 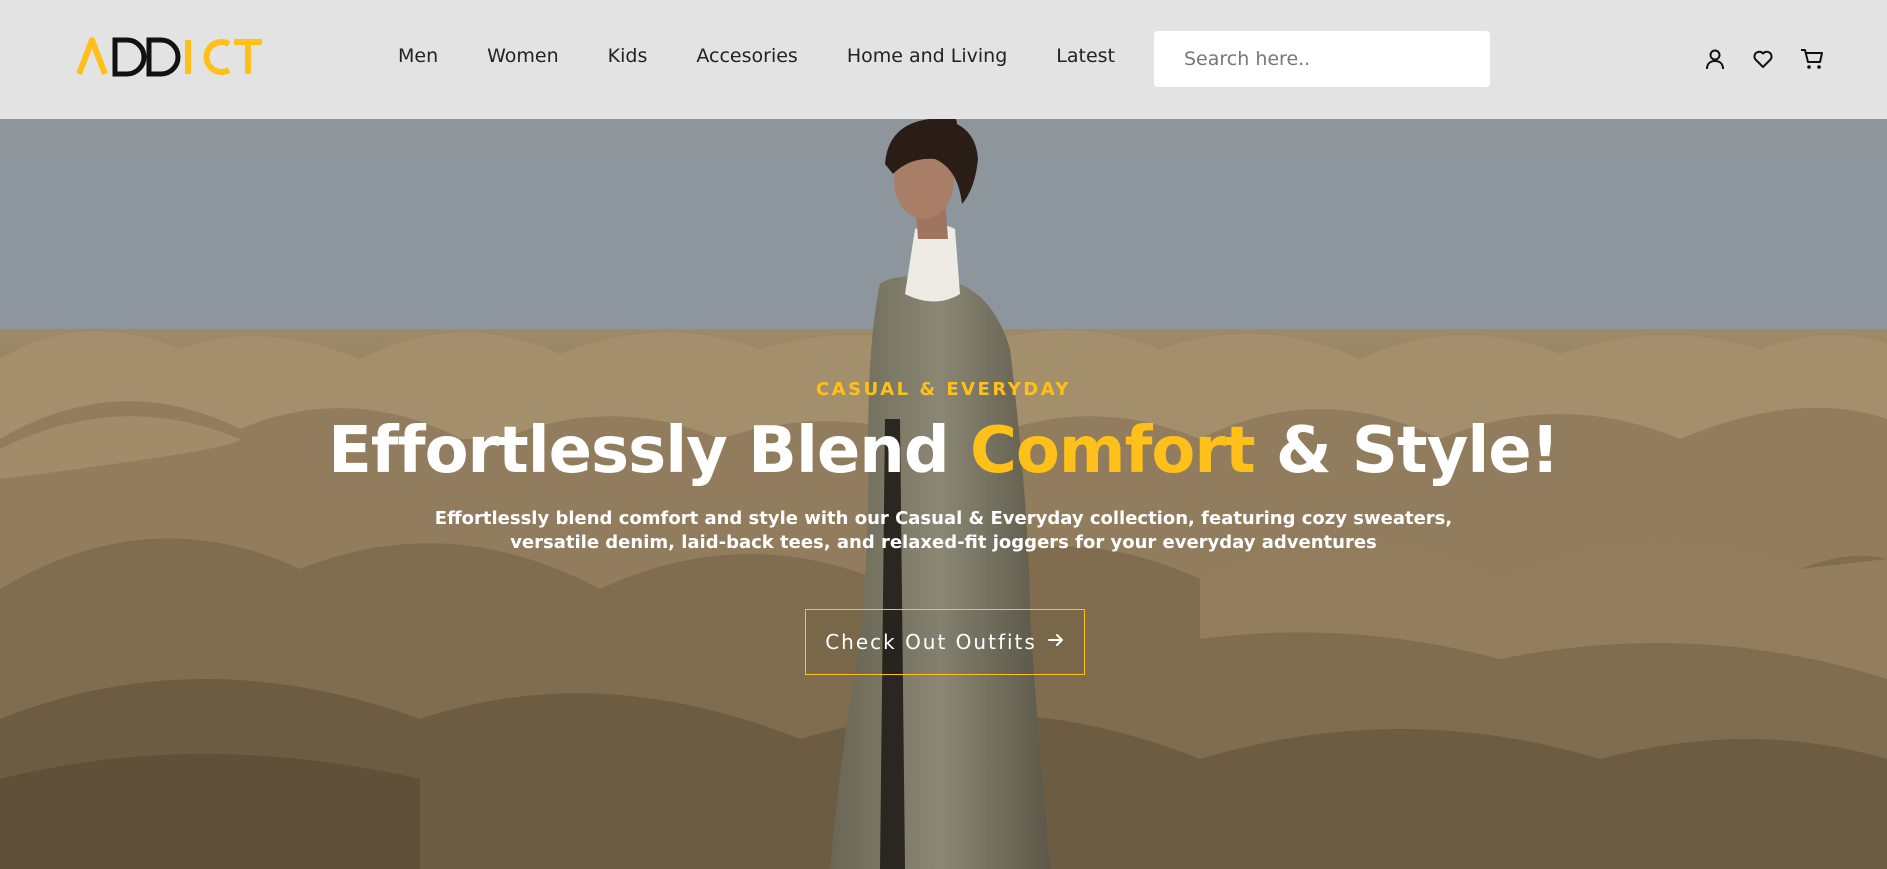 I want to click on arrow-right-icon, so click(x=1056, y=642).